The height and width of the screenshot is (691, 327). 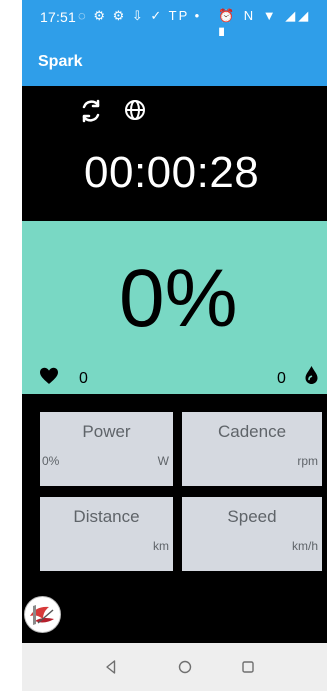 I want to click on cadence-unit: rpm, so click(x=307, y=461).